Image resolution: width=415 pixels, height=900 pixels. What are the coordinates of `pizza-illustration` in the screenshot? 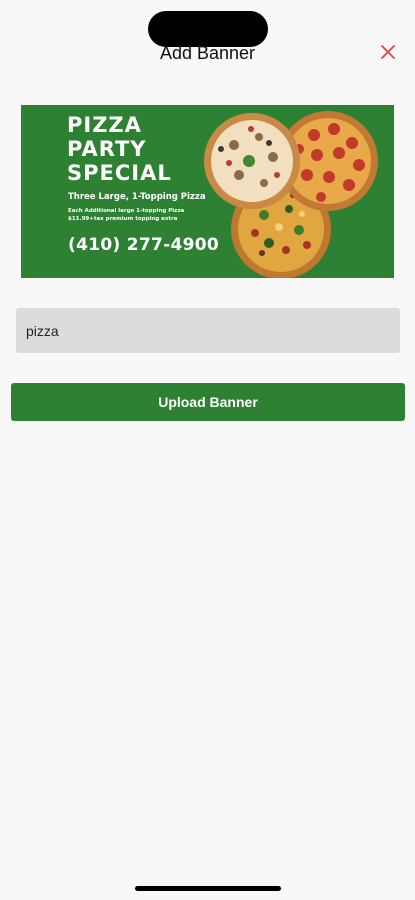 It's located at (291, 194).